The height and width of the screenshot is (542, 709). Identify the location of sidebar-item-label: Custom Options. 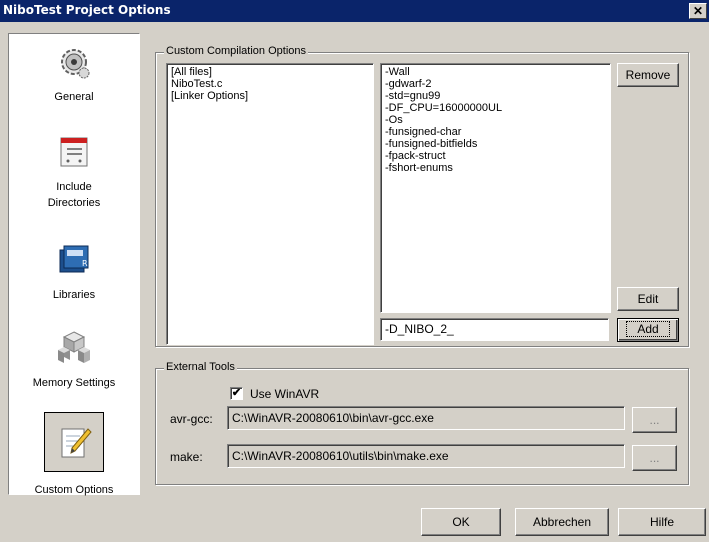
(74, 490).